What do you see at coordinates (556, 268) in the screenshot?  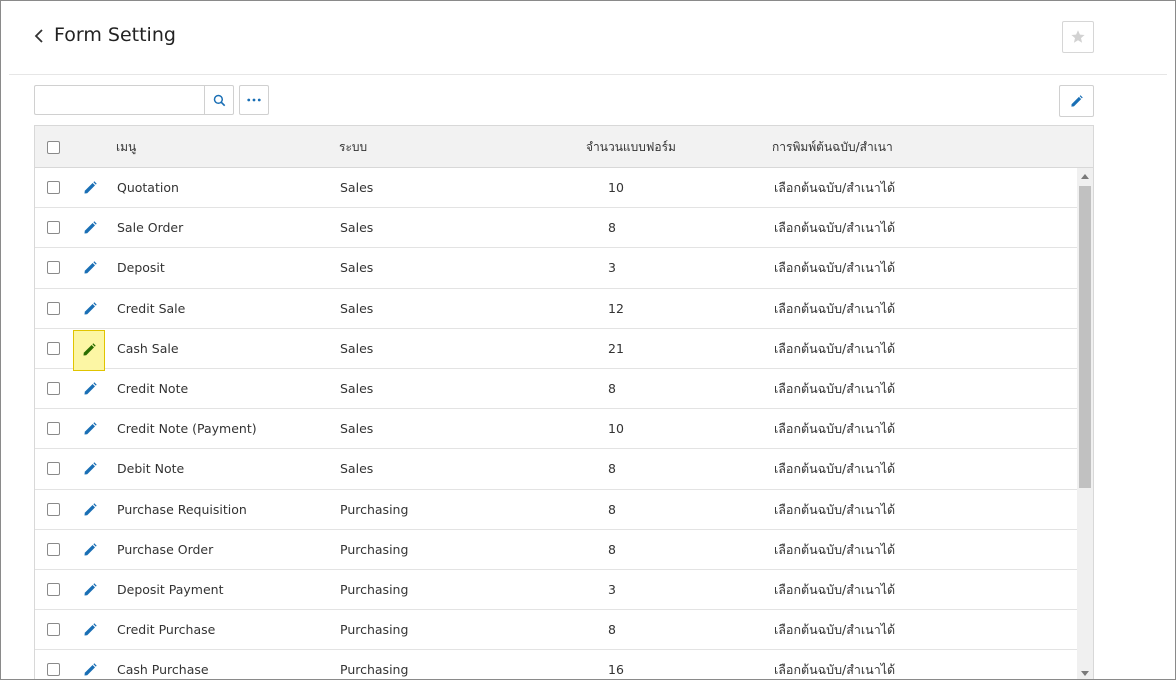 I see `table-row: Deposit Sales 3 เลือกต้นฉบับ/สำเนาได้` at bounding box center [556, 268].